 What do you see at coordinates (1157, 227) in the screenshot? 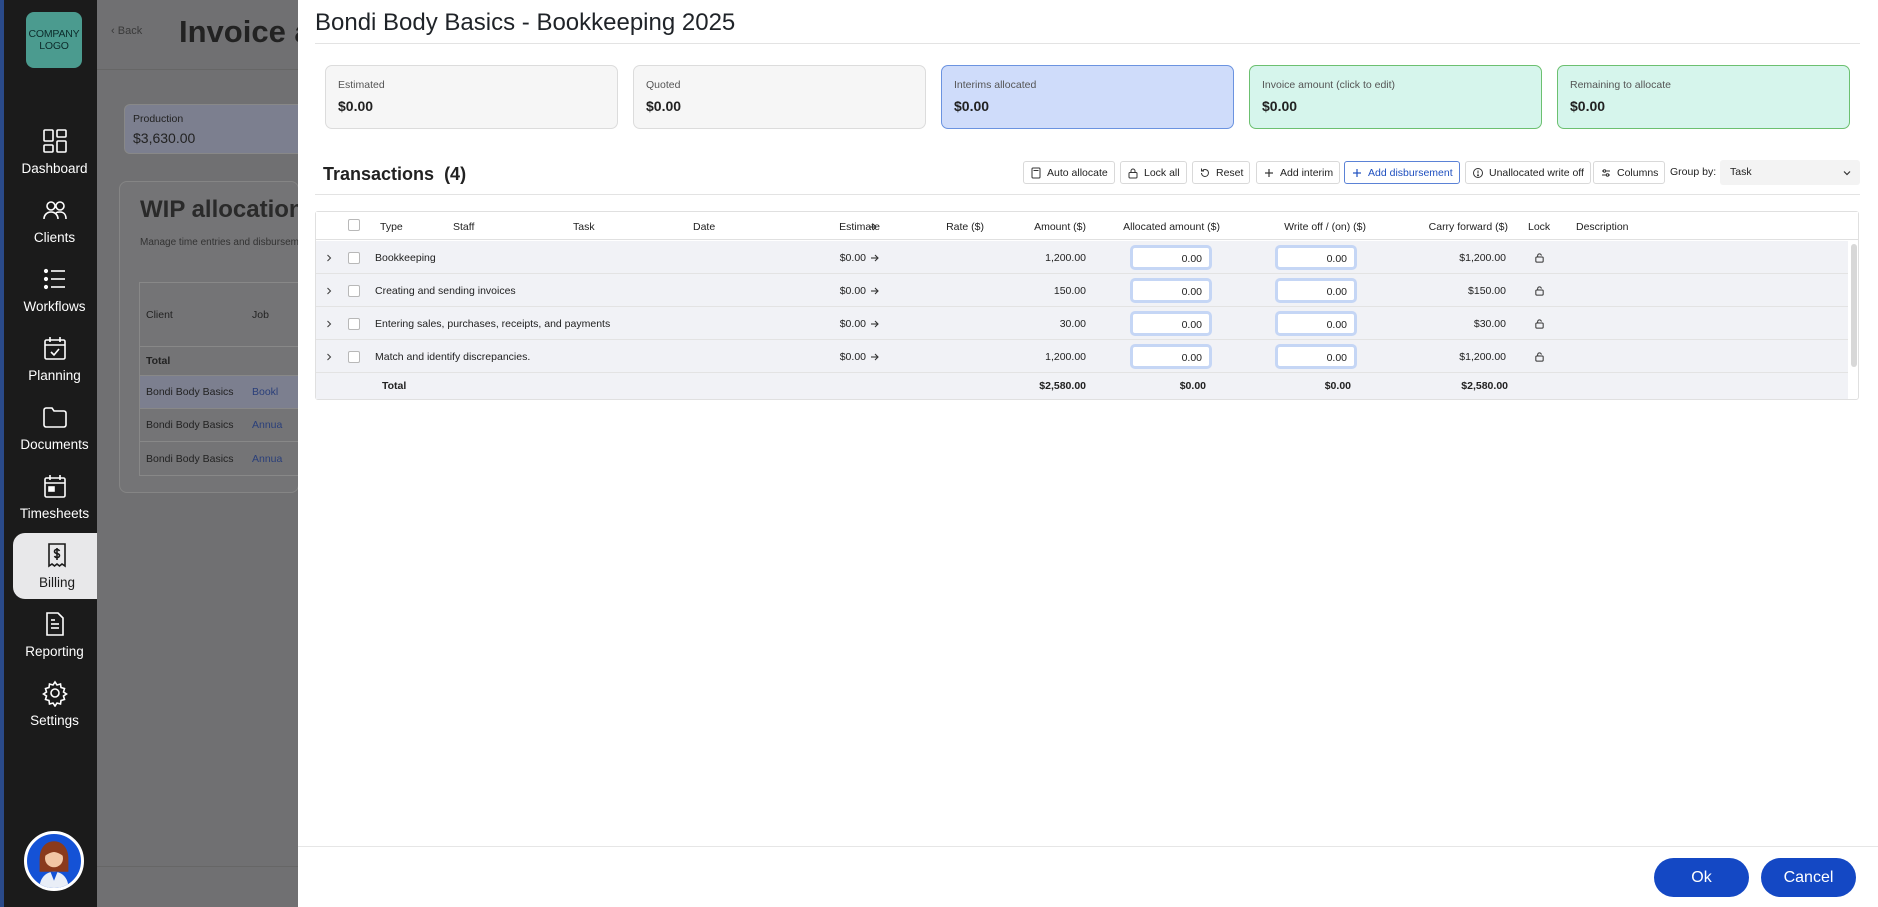
I see `column-header-allocated: Allocated amount ($)` at bounding box center [1157, 227].